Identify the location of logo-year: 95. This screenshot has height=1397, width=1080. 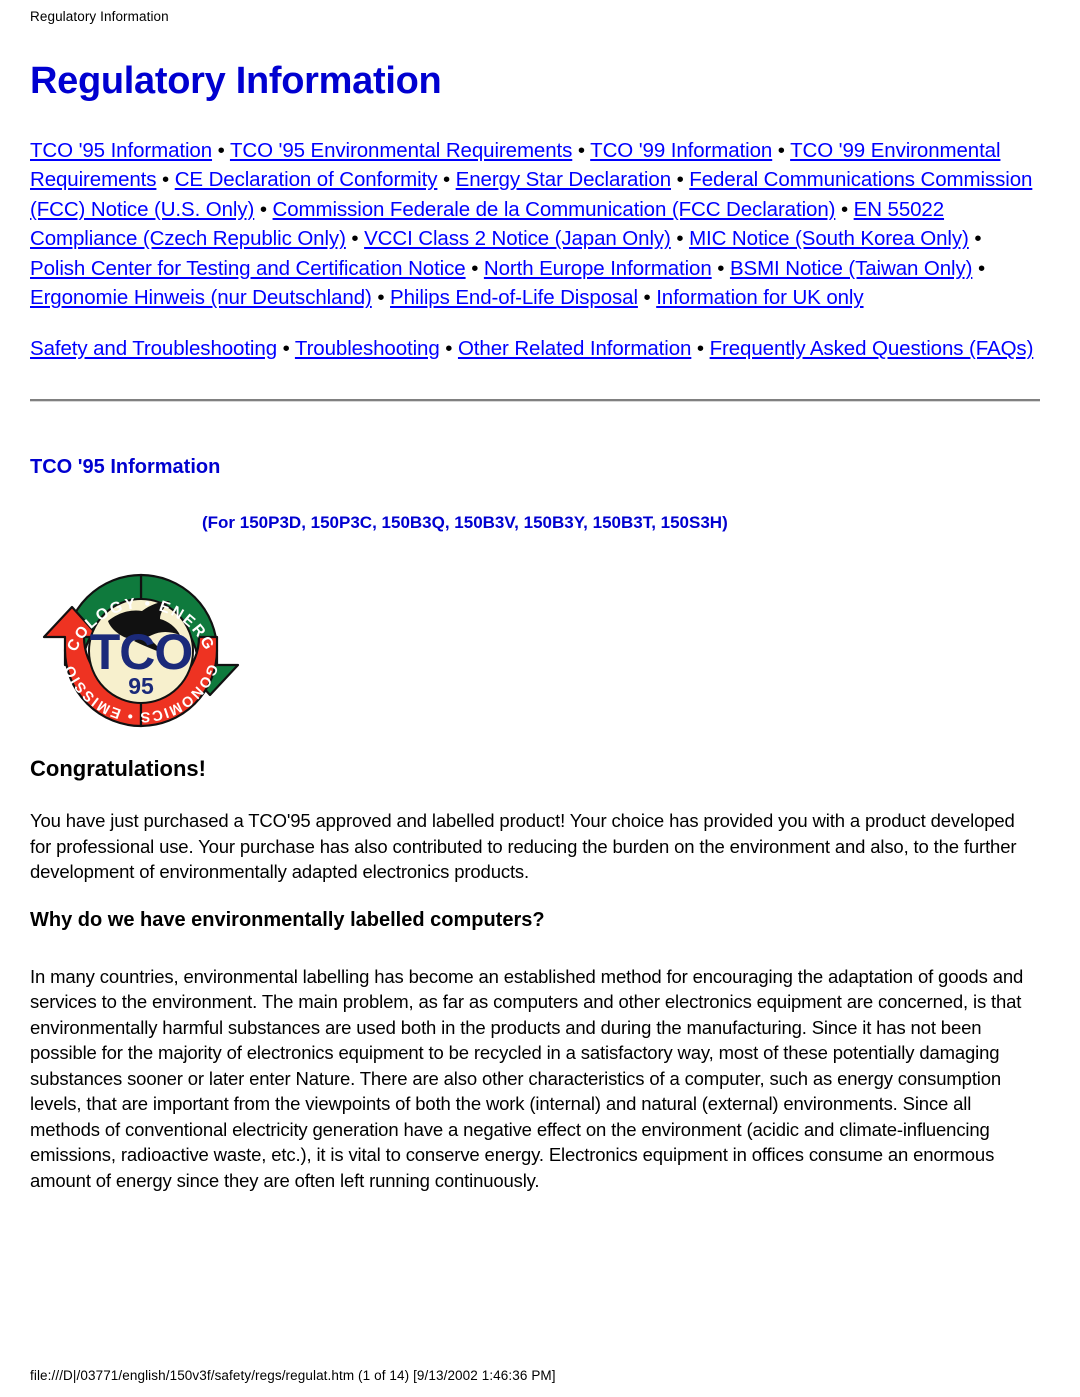
(141, 686).